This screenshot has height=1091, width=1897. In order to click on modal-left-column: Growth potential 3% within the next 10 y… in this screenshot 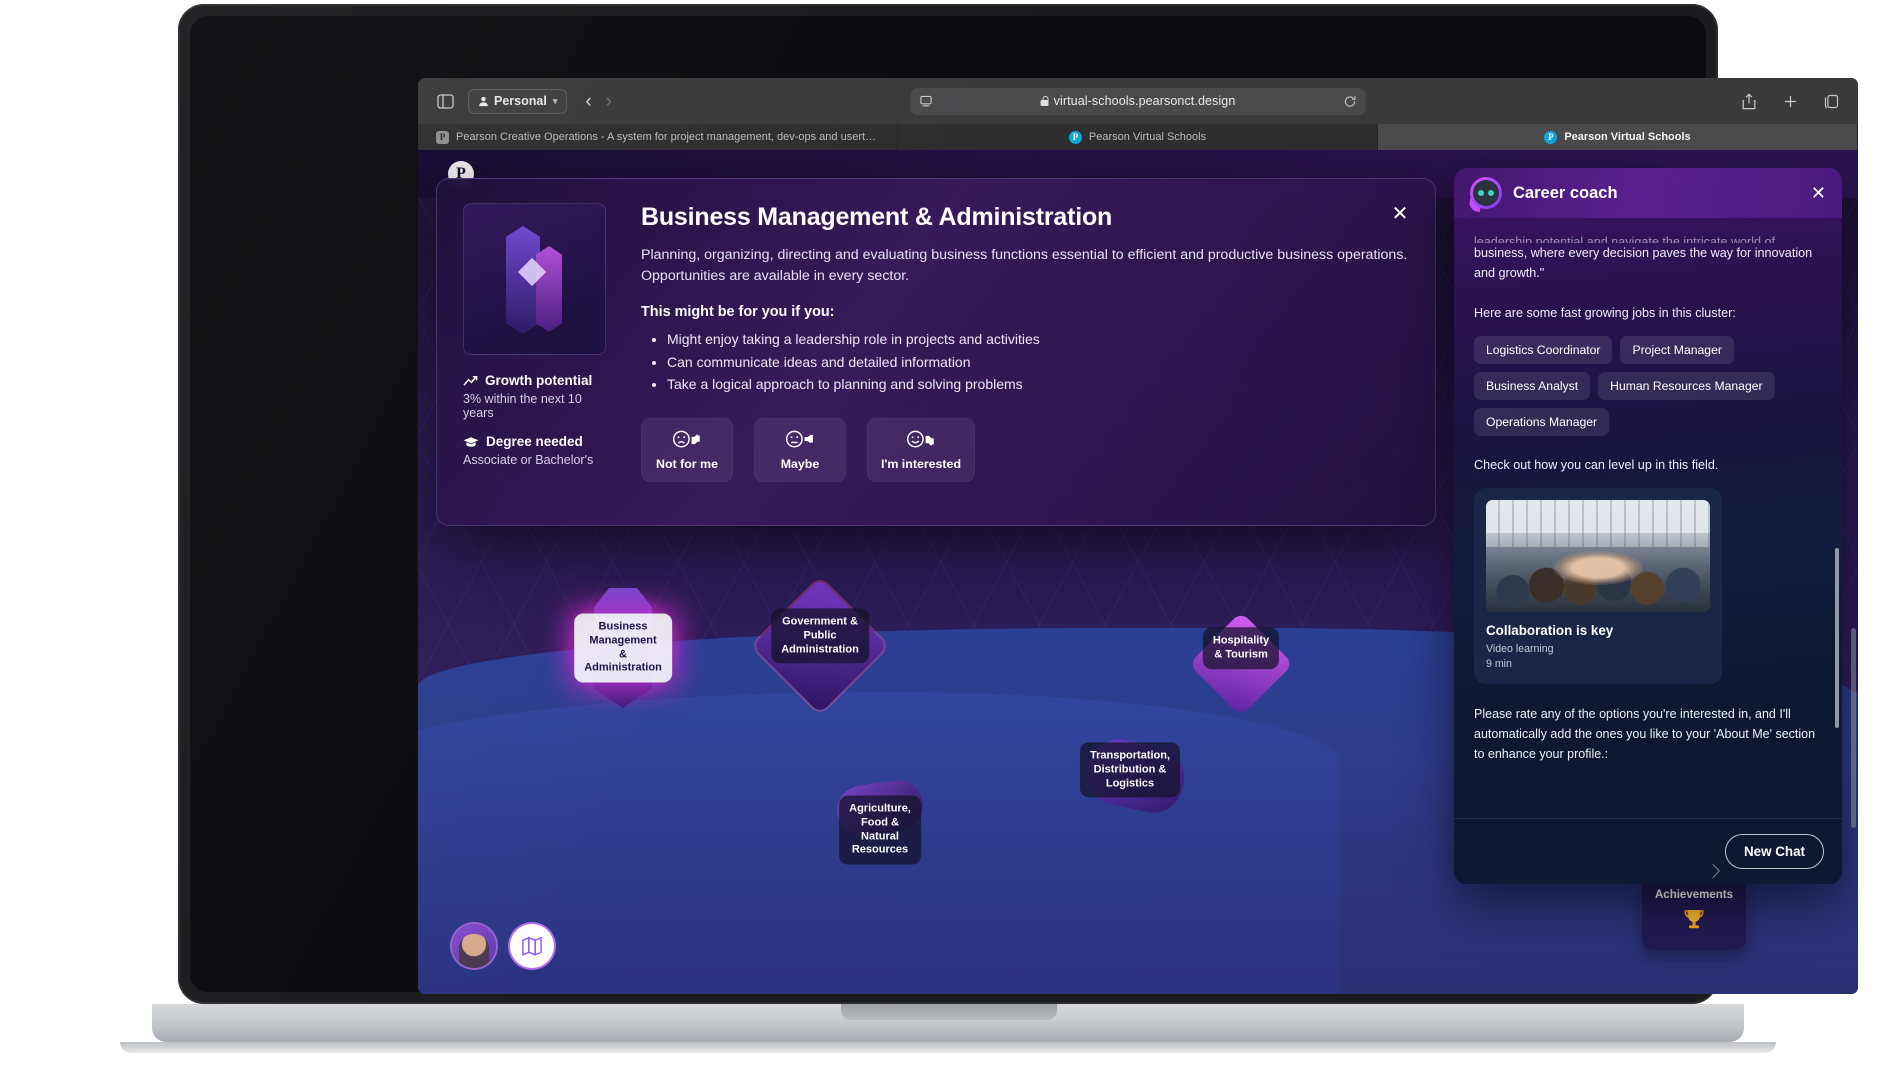, I will do `click(539, 352)`.